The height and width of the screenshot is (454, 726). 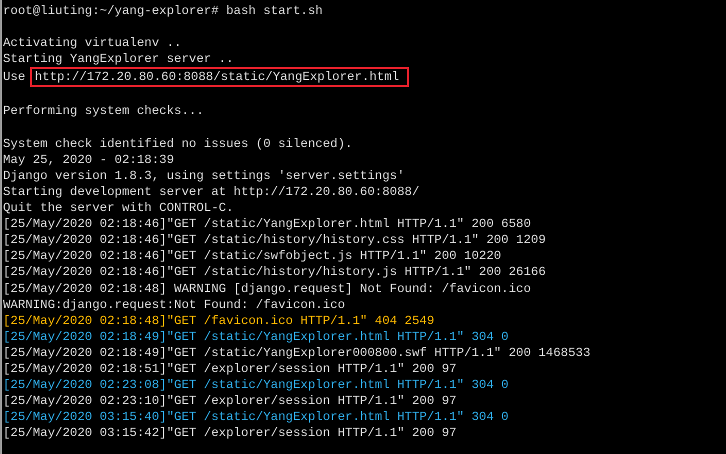 What do you see at coordinates (296, 352) in the screenshot?
I see `terminal-line: [25/May/2020 02:18:49]"GET /static/YangExplorer000800.swf HTTP/1.1" 200 1468533` at bounding box center [296, 352].